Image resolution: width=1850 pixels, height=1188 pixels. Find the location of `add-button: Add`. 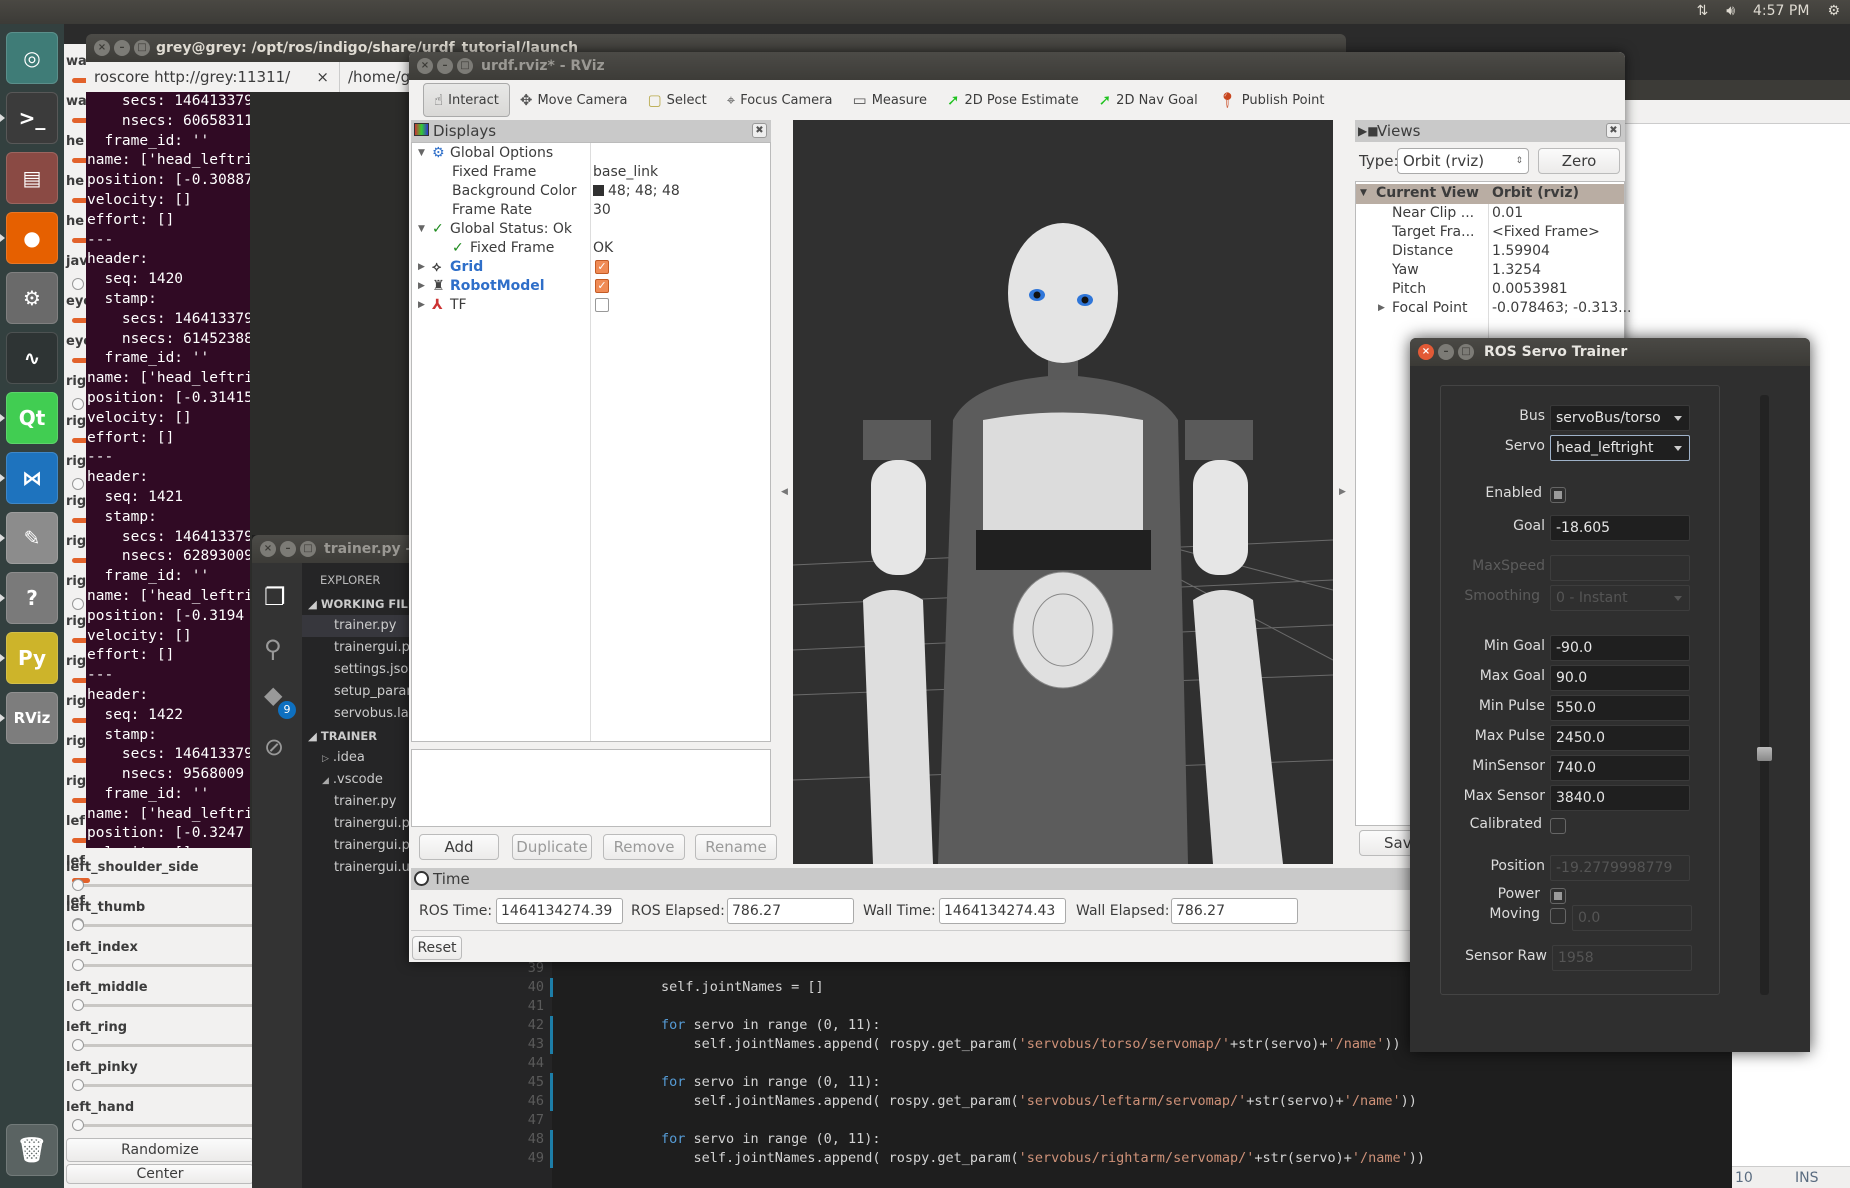

add-button: Add is located at coordinates (459, 847).